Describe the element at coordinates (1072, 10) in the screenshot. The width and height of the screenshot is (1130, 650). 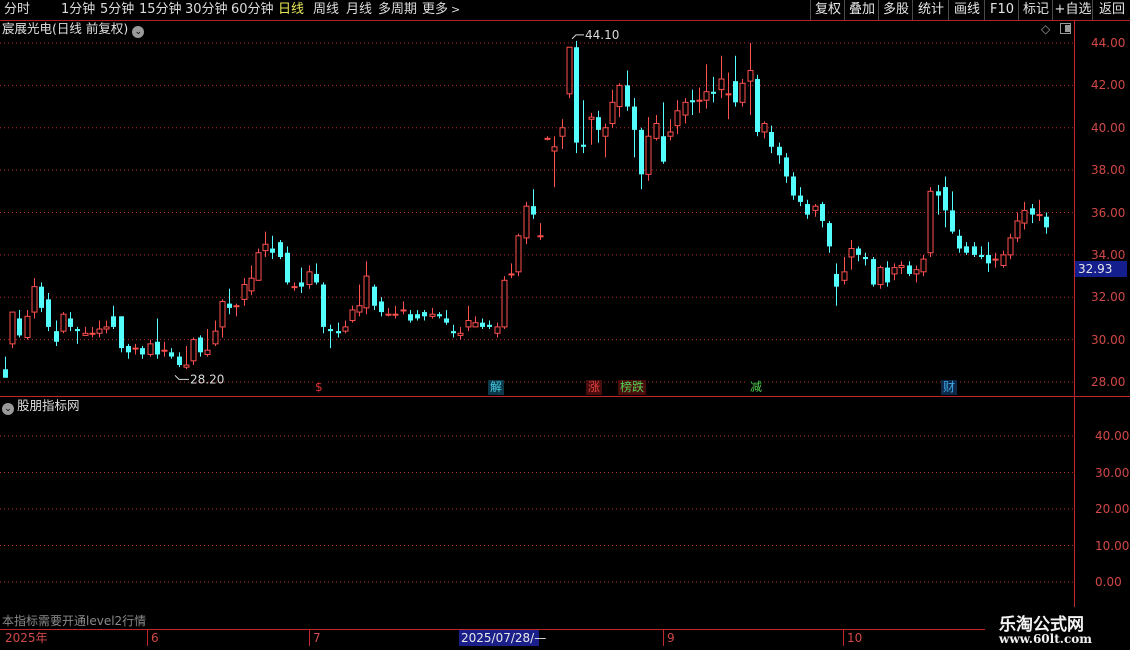
I see `add-watchlist-button: +自选` at that location.